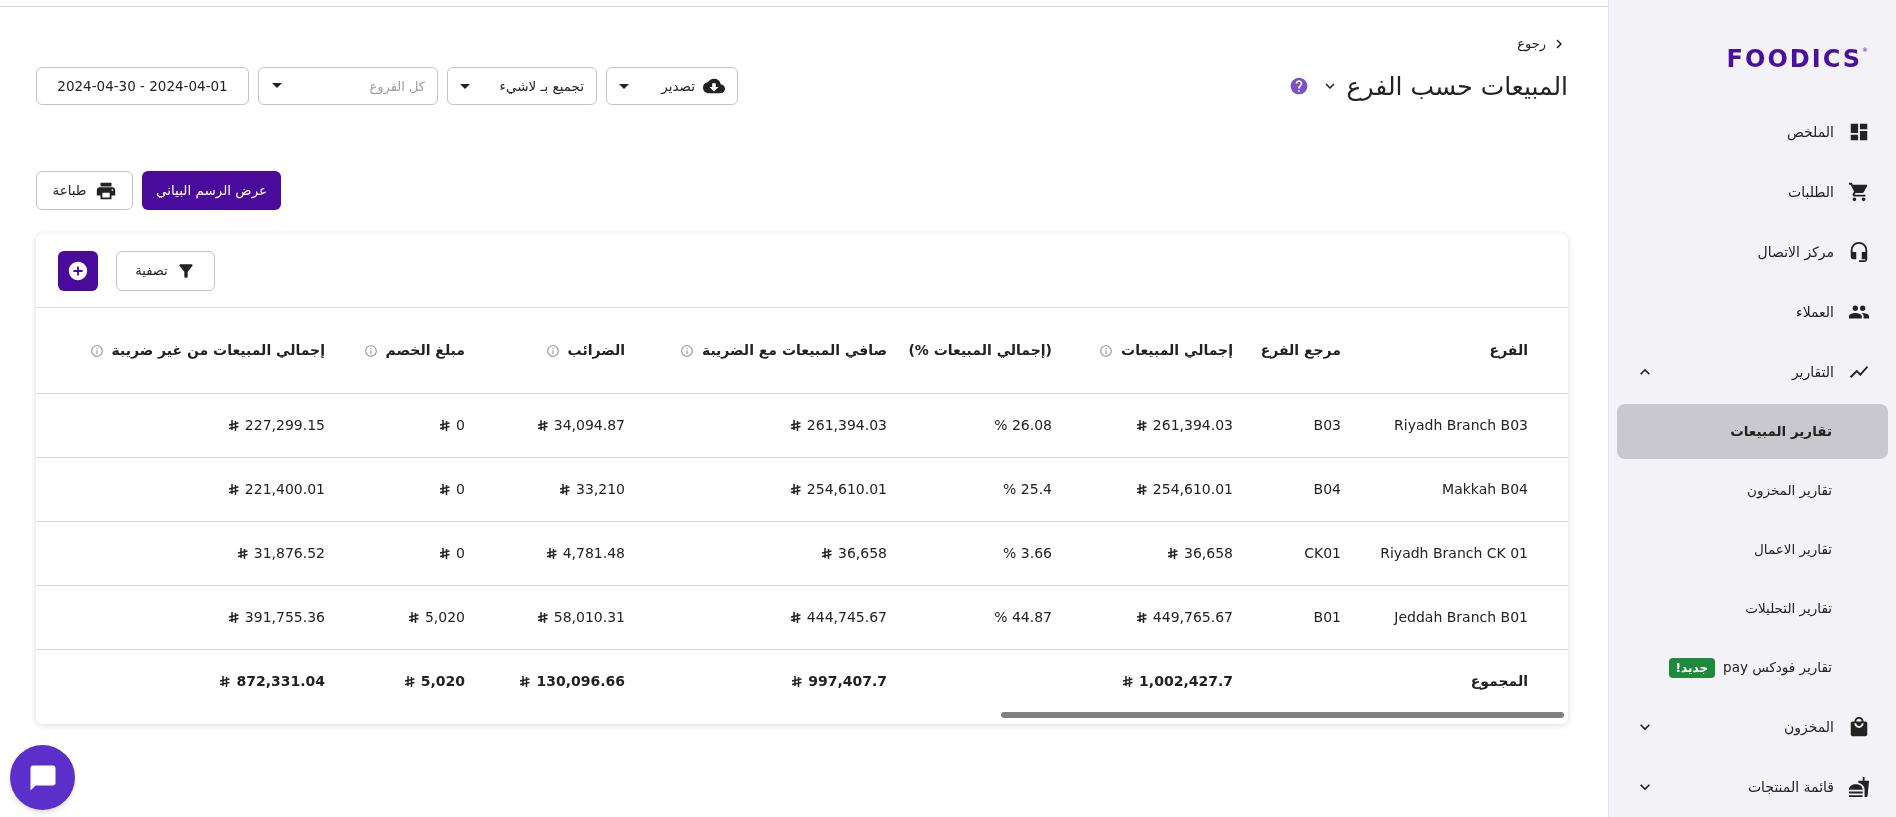  What do you see at coordinates (1752, 727) in the screenshot?
I see `nav-item: المخزون` at bounding box center [1752, 727].